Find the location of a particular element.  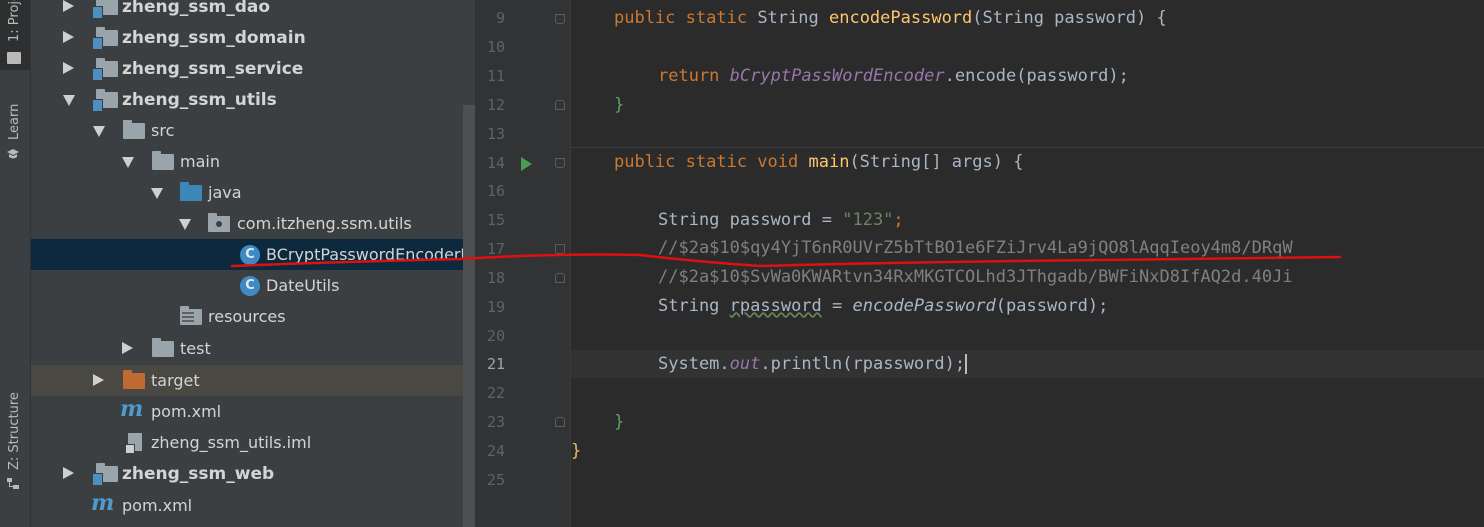

tree-item-src: src is located at coordinates (253, 130).